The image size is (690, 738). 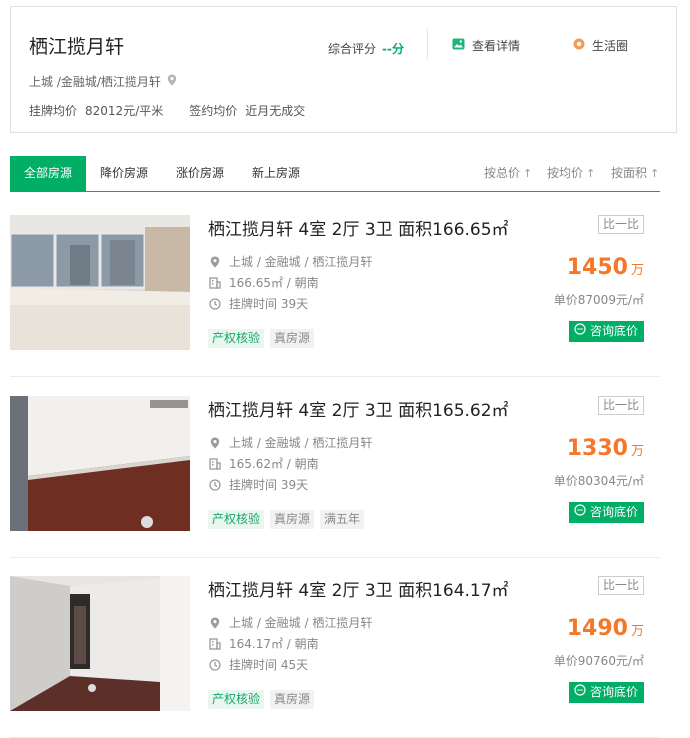 What do you see at coordinates (598, 481) in the screenshot?
I see `unit-price: 单价80304元/㎡` at bounding box center [598, 481].